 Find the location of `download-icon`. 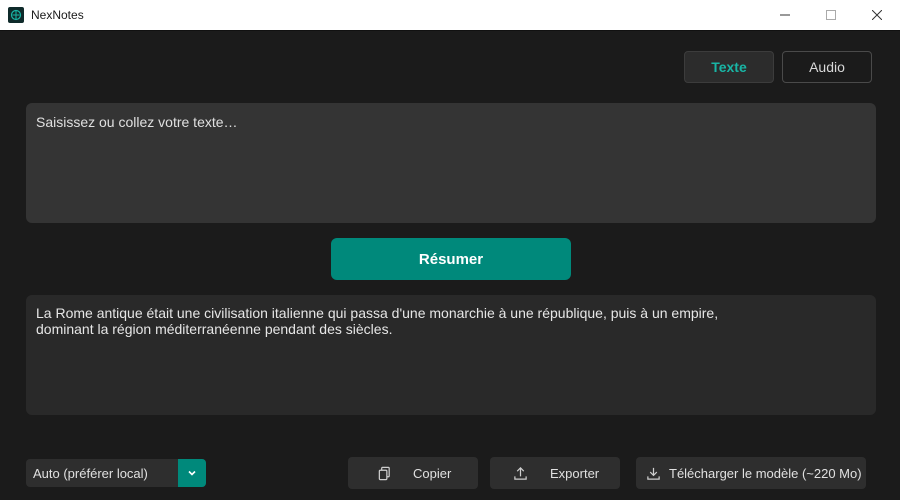

download-icon is located at coordinates (653, 473).